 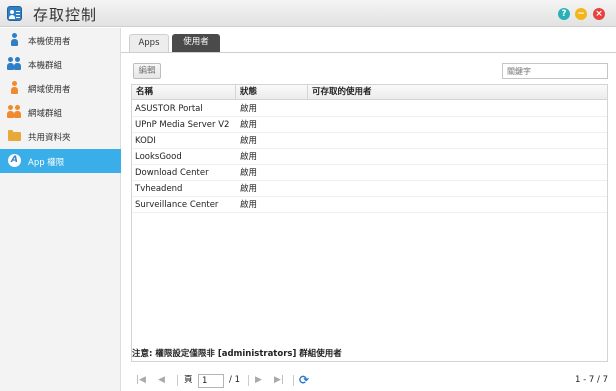 I want to click on sidebar-item-label: 本機使用者, so click(x=49, y=42).